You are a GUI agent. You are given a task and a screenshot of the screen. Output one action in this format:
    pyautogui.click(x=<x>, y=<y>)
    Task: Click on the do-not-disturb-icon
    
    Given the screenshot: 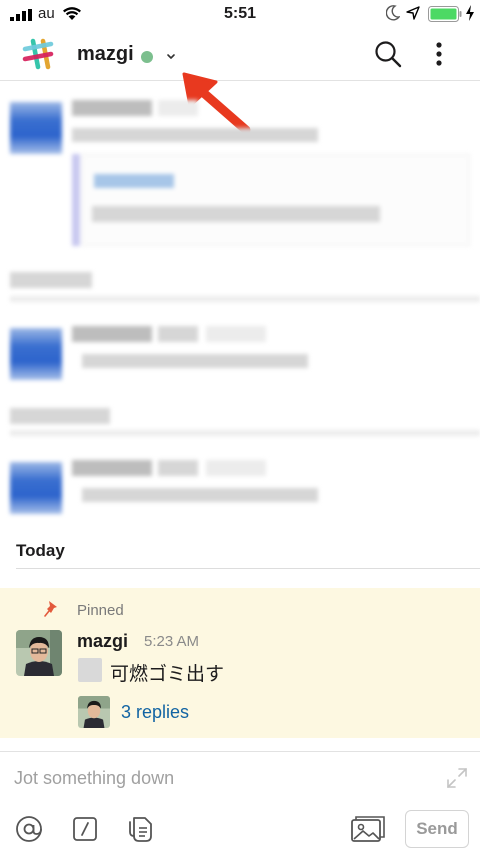 What is the action you would take?
    pyautogui.click(x=393, y=13)
    